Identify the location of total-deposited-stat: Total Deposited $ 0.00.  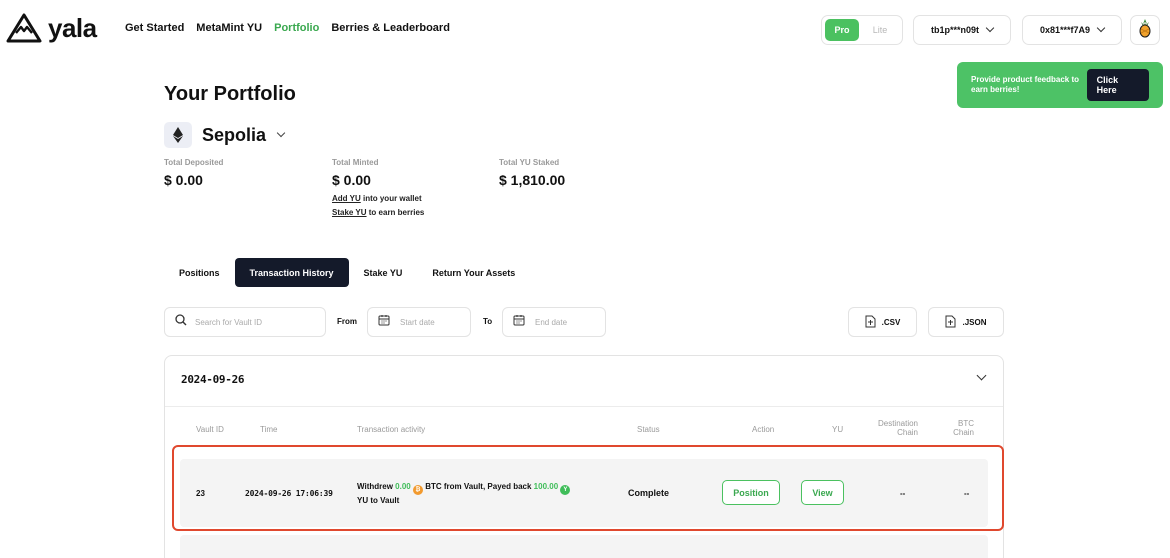
(193, 173).